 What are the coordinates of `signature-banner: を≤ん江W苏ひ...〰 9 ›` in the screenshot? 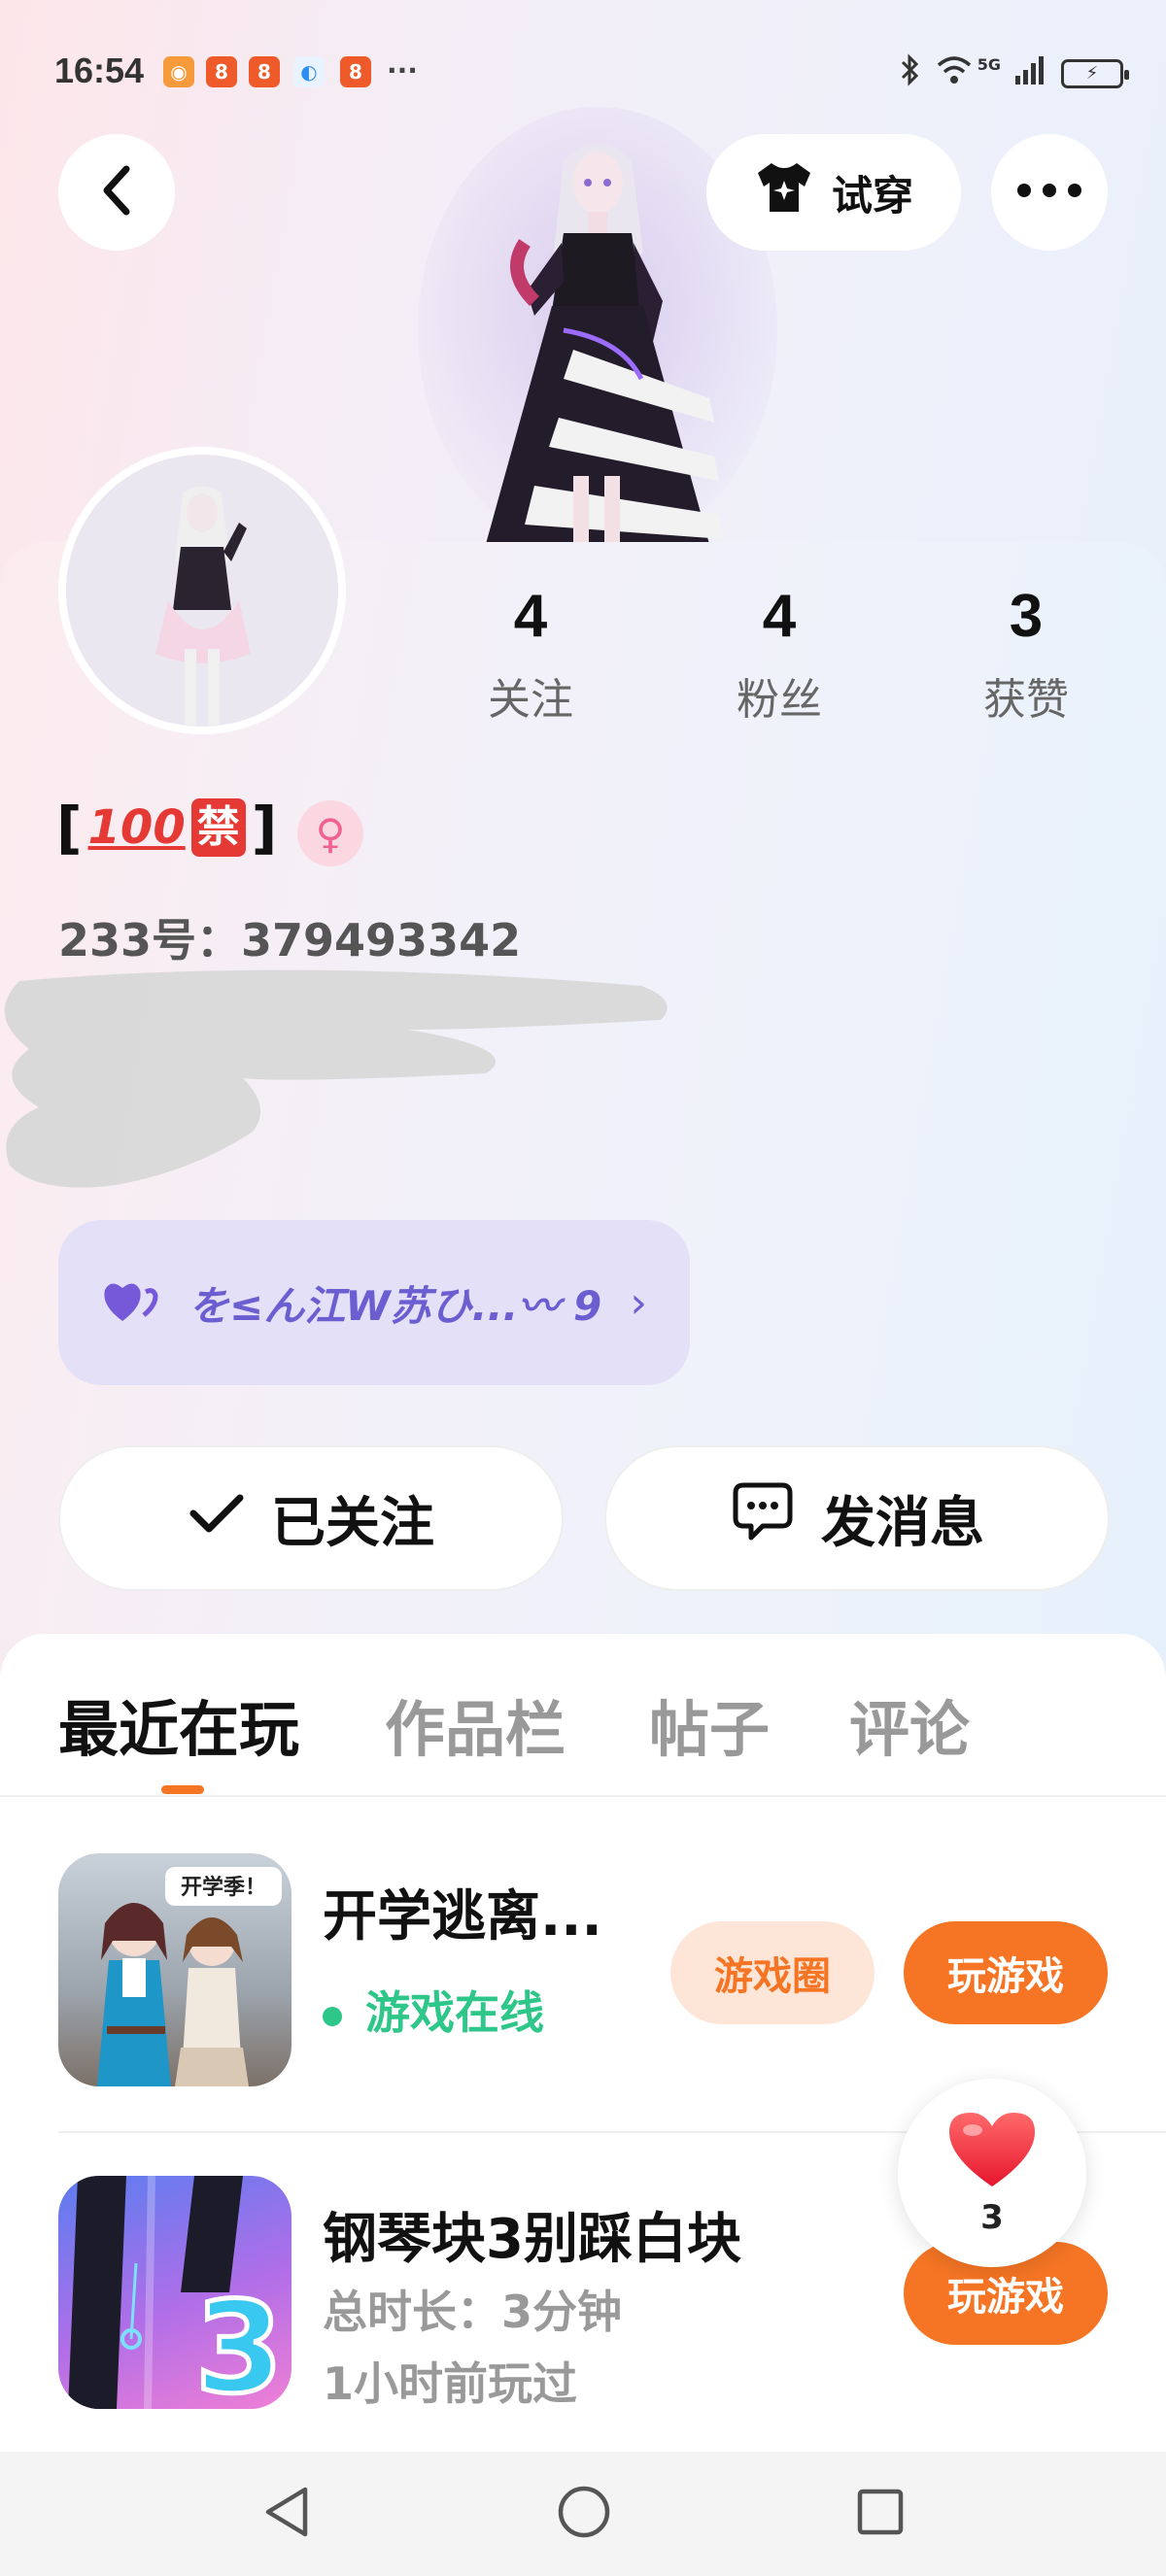 It's located at (374, 1302).